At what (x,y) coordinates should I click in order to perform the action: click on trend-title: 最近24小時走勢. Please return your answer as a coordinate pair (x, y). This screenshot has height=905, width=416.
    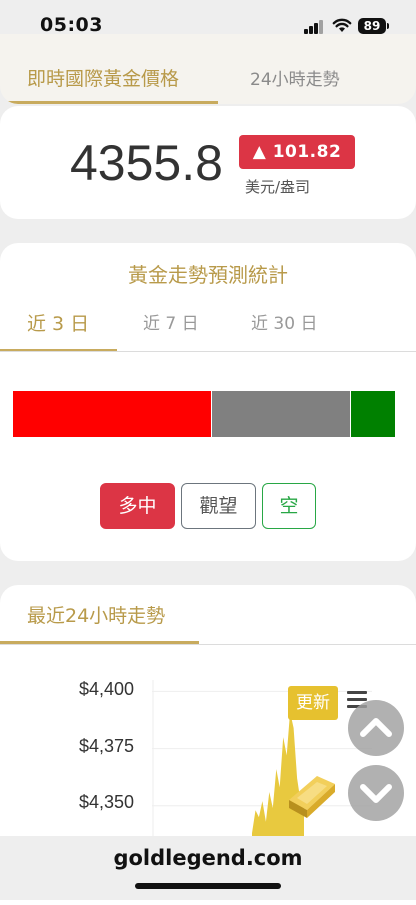
    Looking at the image, I should click on (96, 616).